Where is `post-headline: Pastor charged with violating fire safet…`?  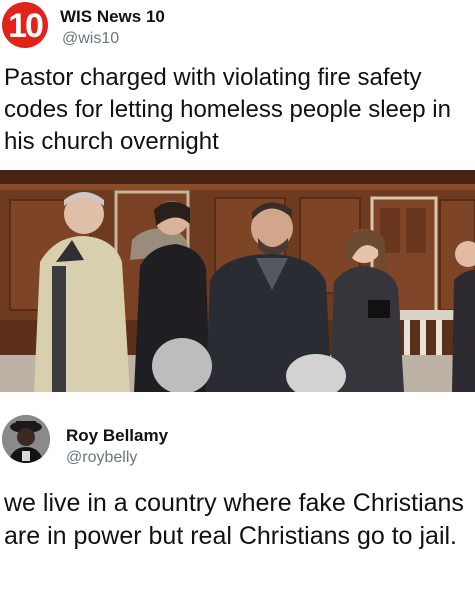 post-headline: Pastor charged with violating fire safet… is located at coordinates (227, 109).